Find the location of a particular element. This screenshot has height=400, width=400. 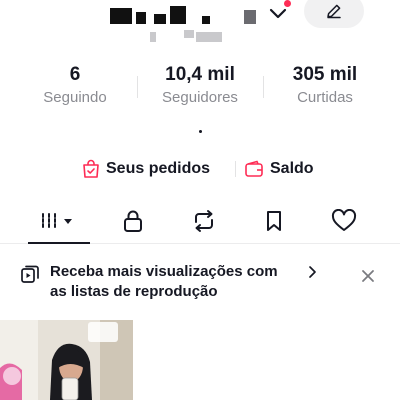

stat-value: 6 is located at coordinates (75, 74).